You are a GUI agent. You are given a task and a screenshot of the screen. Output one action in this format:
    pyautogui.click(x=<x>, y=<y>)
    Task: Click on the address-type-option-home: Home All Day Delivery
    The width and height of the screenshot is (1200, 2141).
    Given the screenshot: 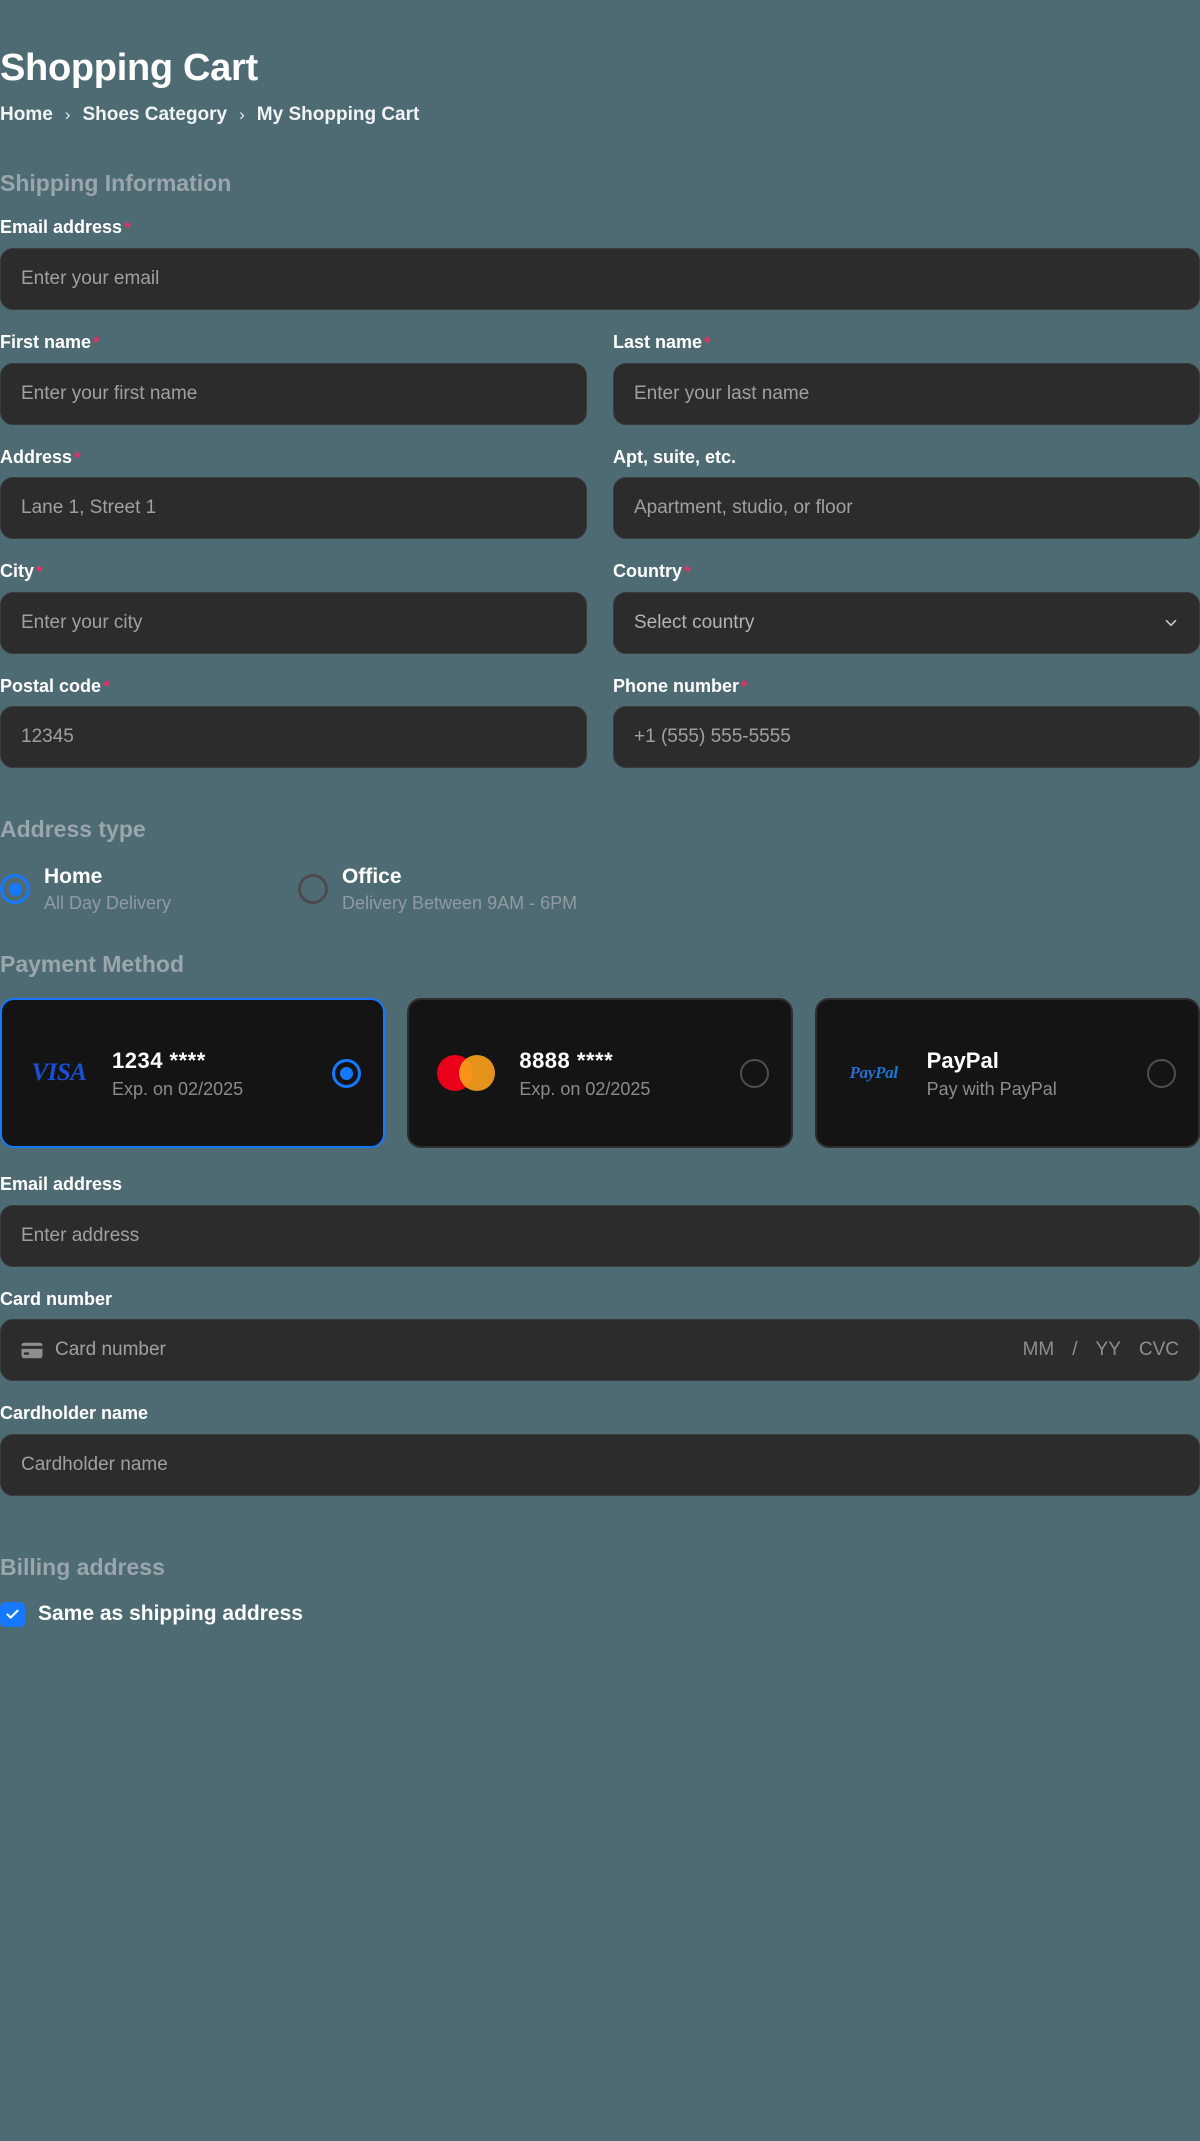 What is the action you would take?
    pyautogui.click(x=149, y=889)
    